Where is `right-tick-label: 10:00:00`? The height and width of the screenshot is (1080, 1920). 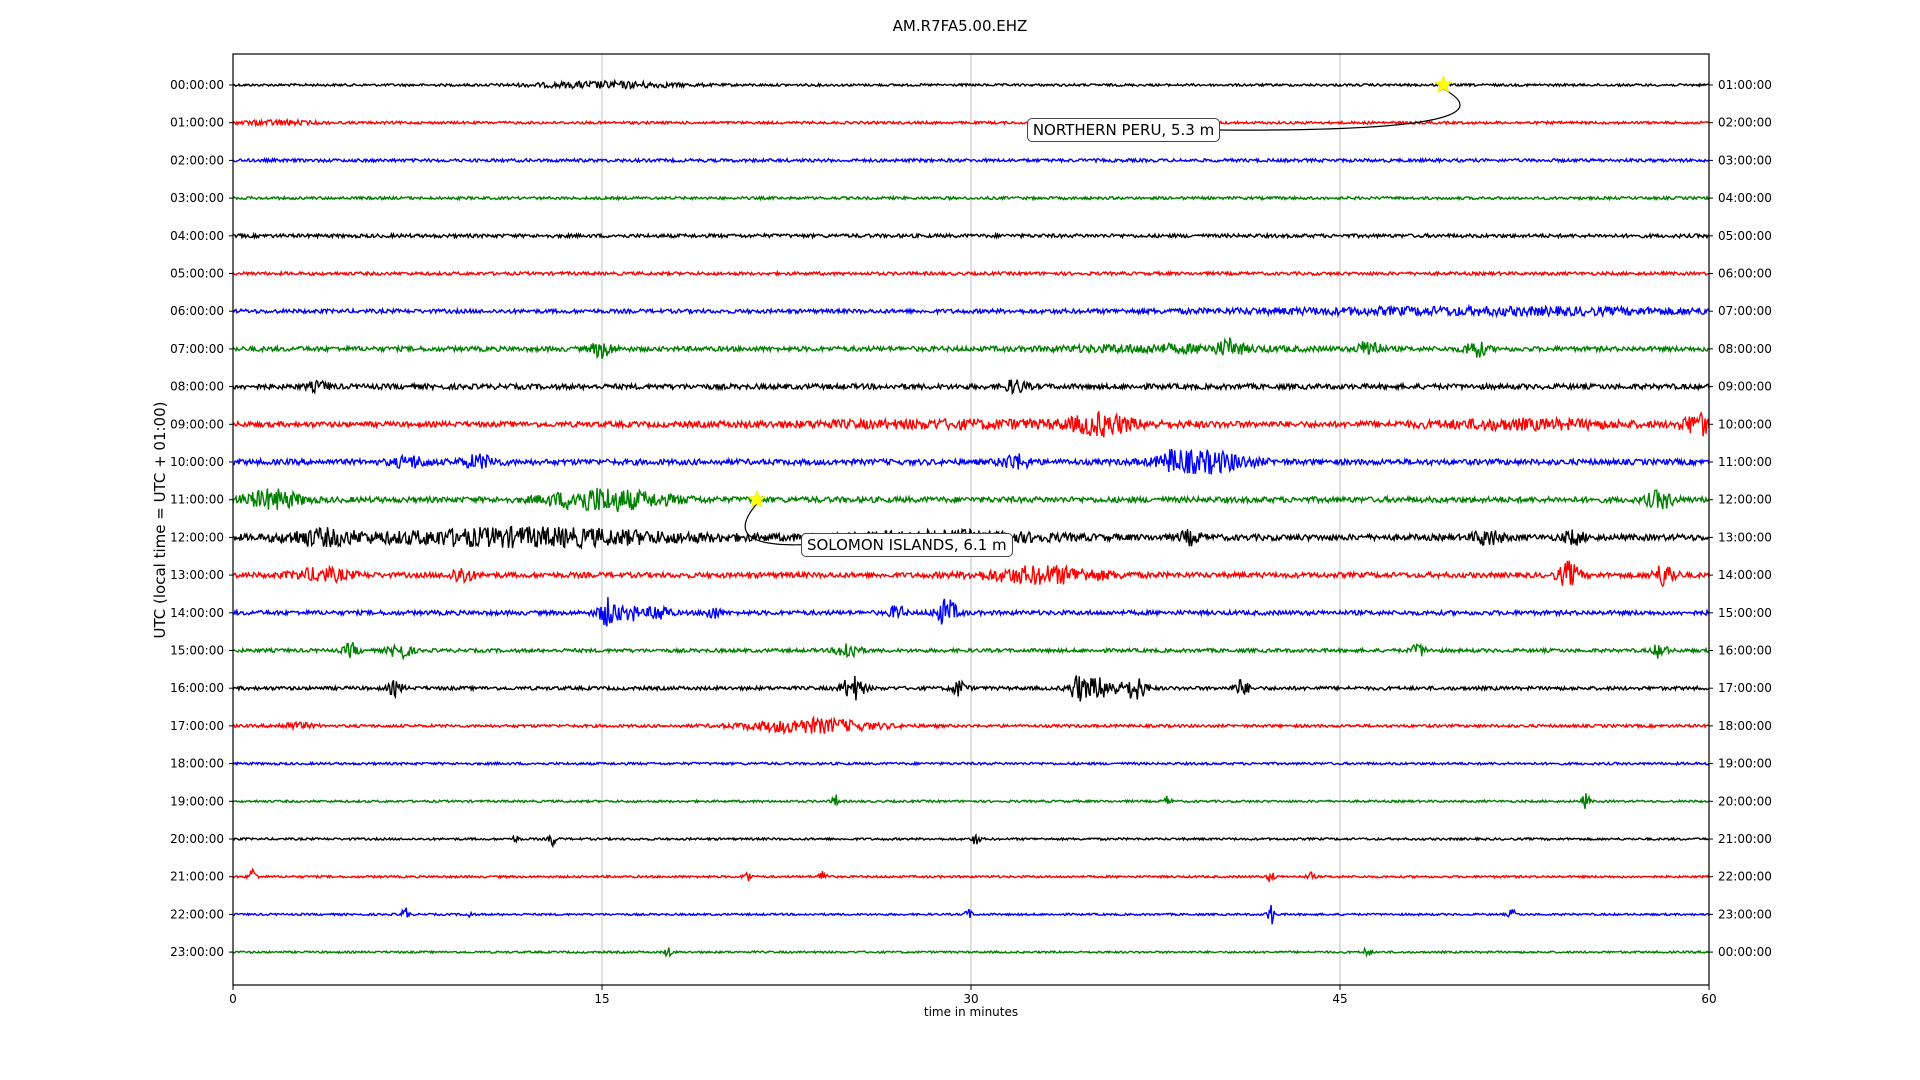
right-tick-label: 10:00:00 is located at coordinates (1745, 424).